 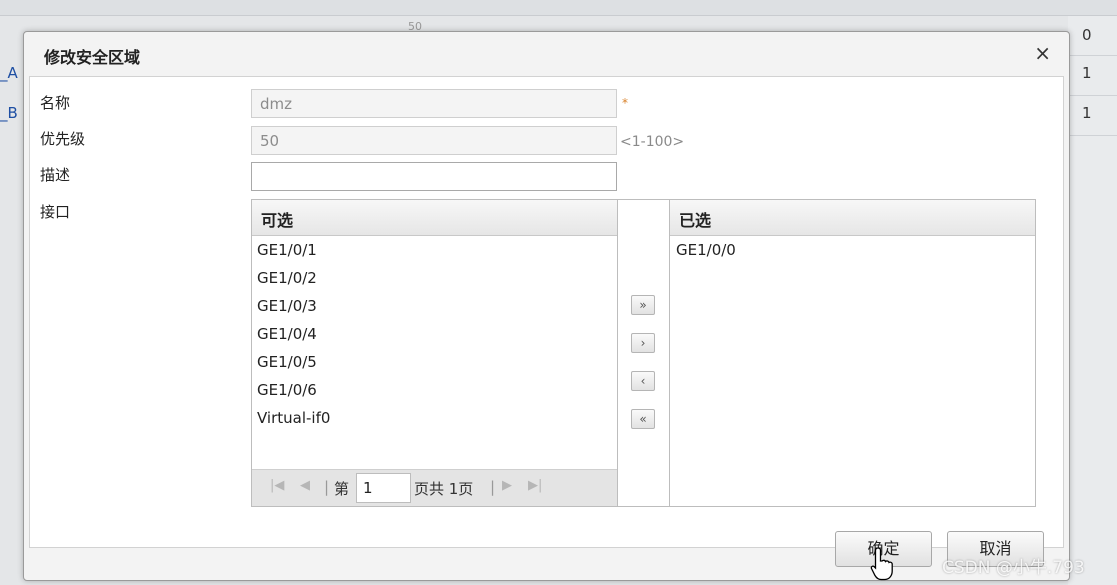 What do you see at coordinates (434, 418) in the screenshot?
I see `list-item: Virtual-if0` at bounding box center [434, 418].